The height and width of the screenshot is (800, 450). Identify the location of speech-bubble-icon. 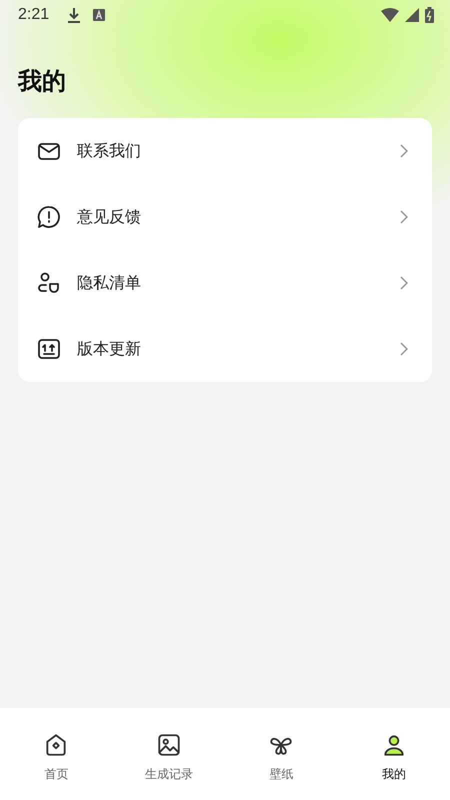
(49, 217).